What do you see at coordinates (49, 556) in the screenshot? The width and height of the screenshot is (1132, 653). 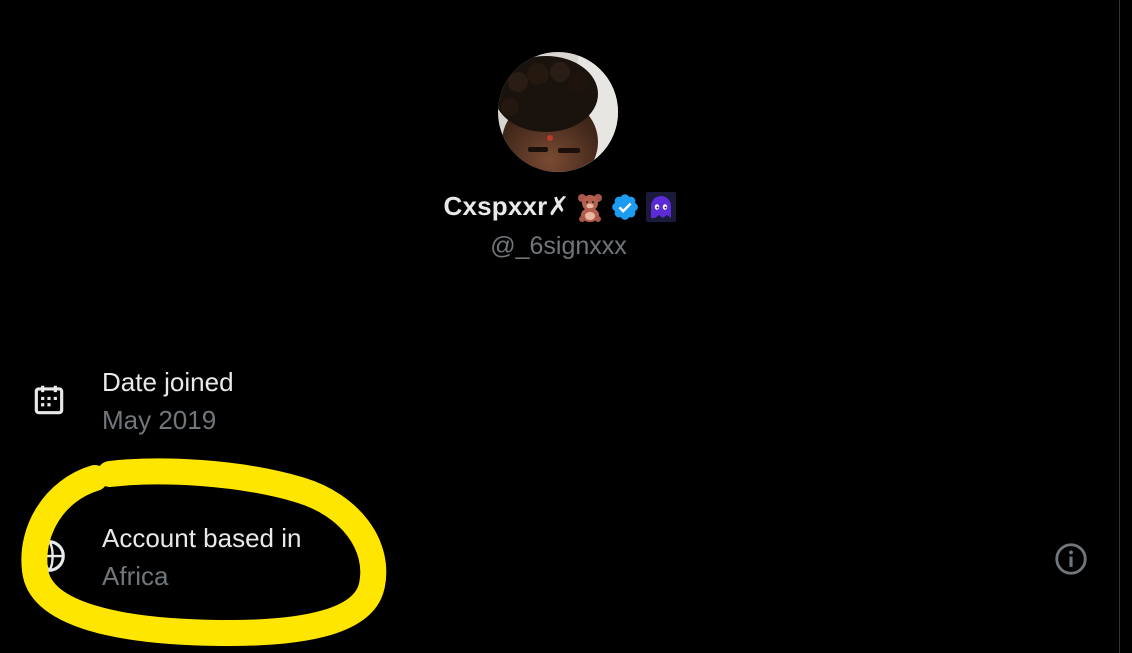 I see `globe-icon` at bounding box center [49, 556].